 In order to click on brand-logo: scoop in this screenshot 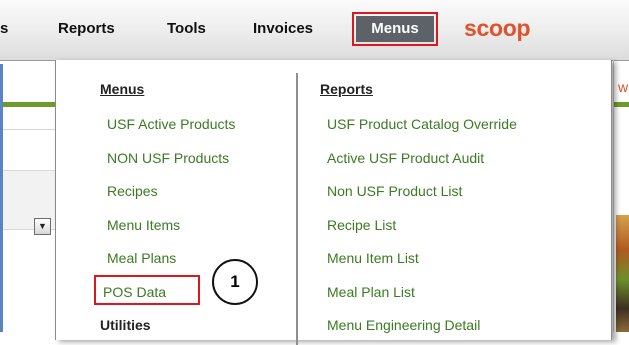, I will do `click(497, 28)`.